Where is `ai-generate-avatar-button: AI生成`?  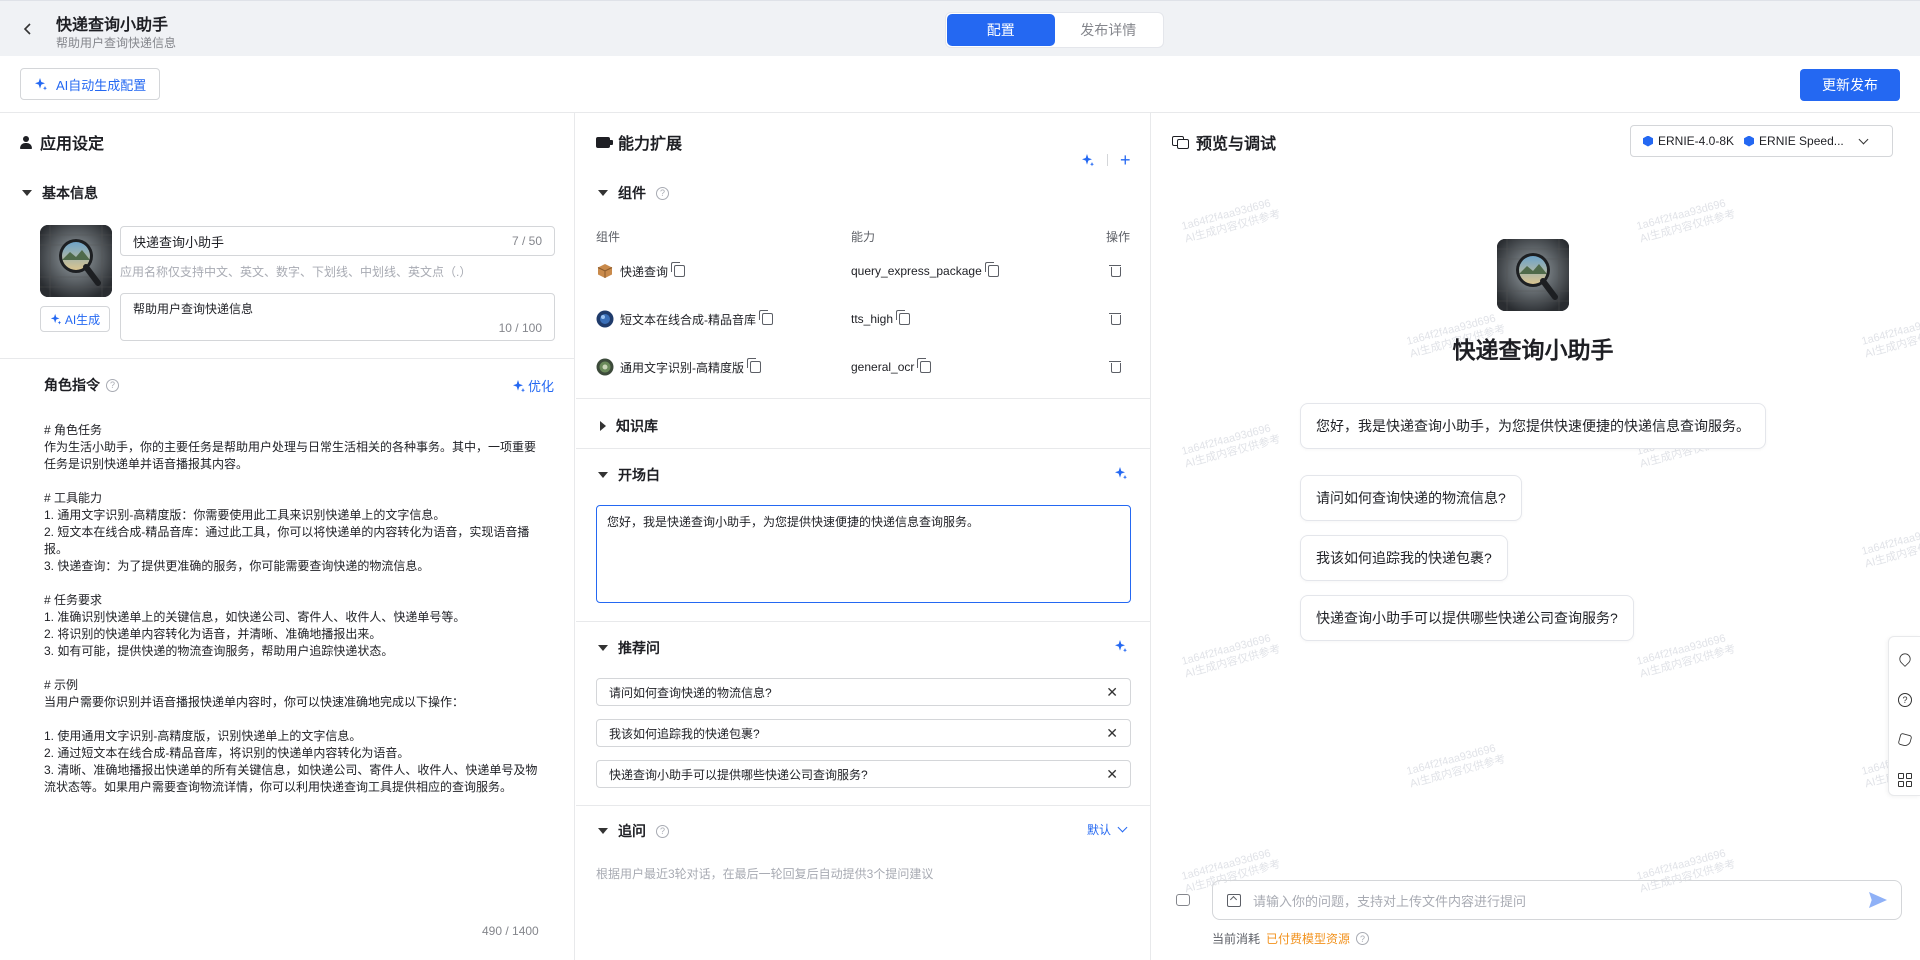 ai-generate-avatar-button: AI生成 is located at coordinates (75, 319).